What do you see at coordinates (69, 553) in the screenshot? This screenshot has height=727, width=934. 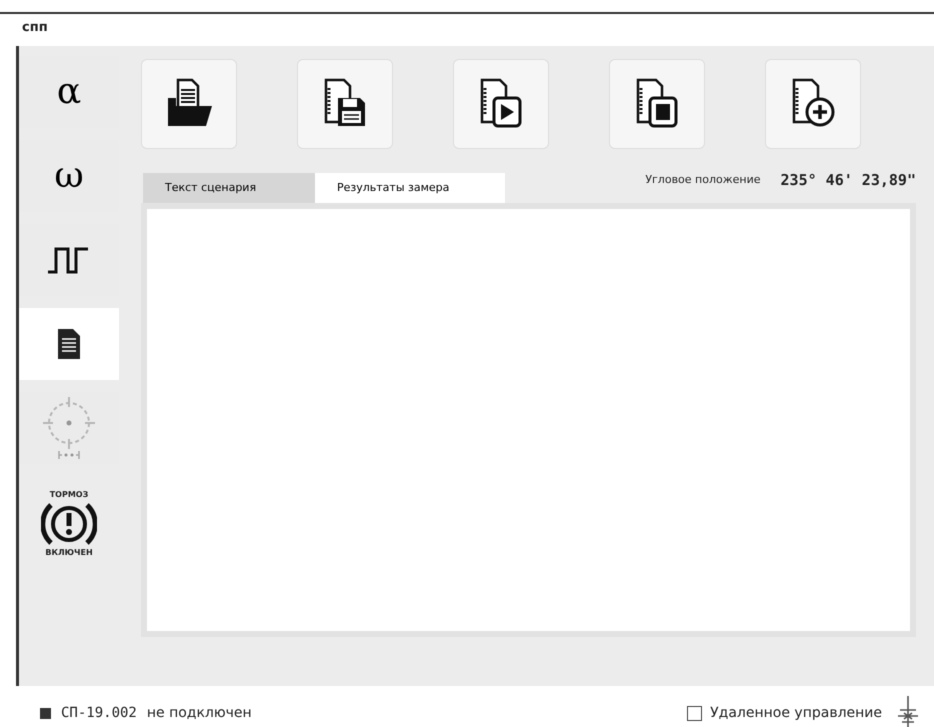 I see `brake-label: ВКЛЮЧЕН` at bounding box center [69, 553].